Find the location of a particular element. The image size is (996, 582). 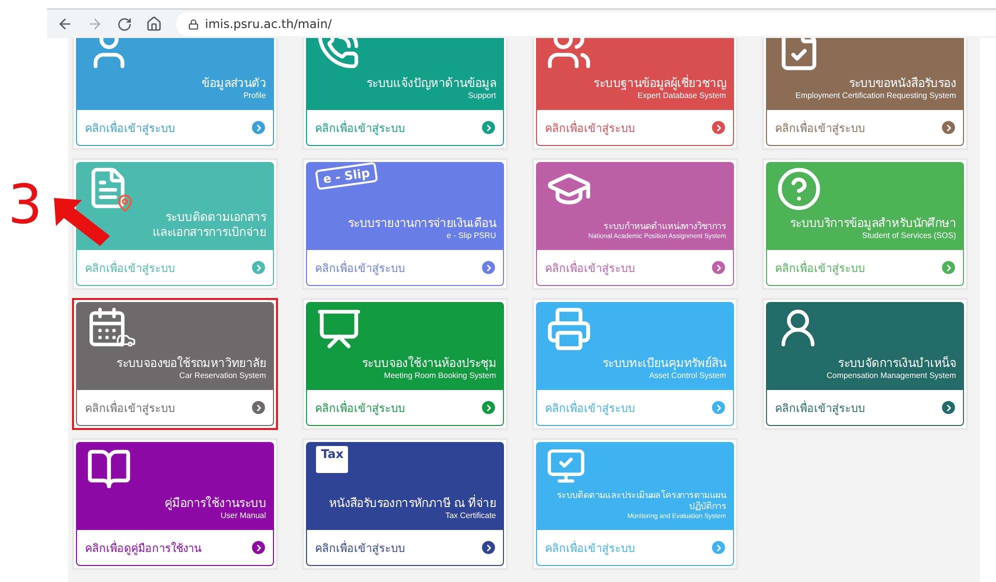

enter-link: คลิกเพื่อดูคู่มือการใช้งาน is located at coordinates (175, 548).